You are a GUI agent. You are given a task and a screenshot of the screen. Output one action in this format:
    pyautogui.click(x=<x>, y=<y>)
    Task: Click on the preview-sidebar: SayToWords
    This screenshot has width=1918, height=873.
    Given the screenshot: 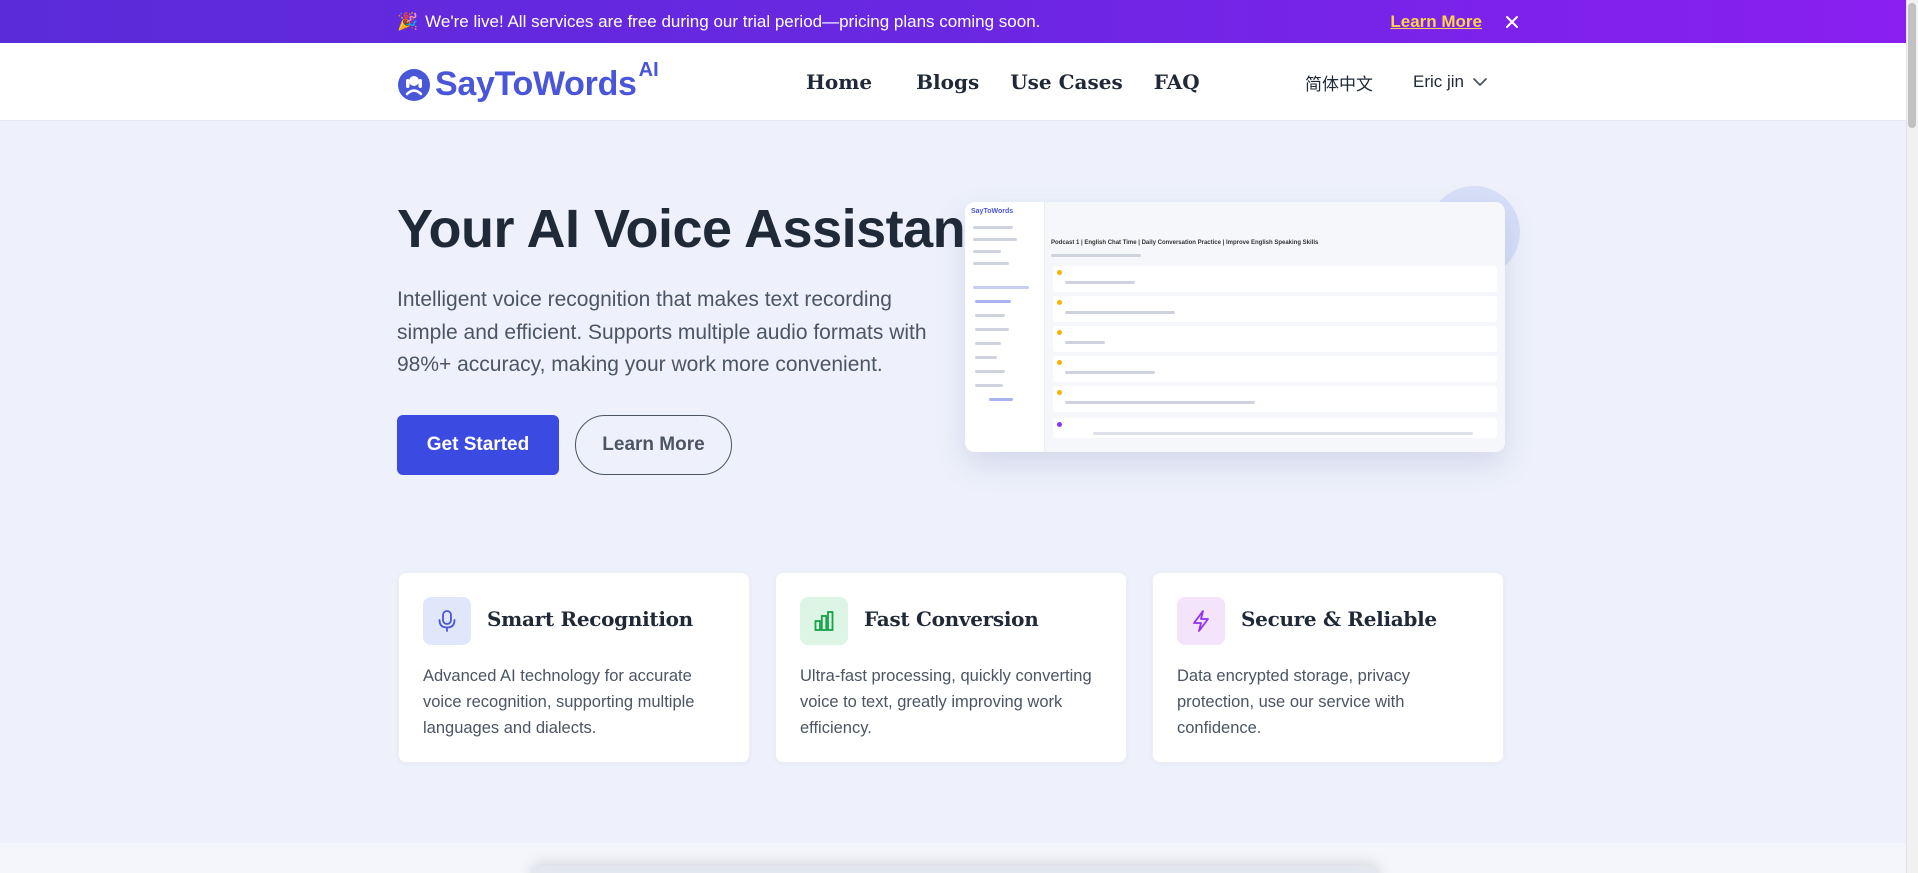 What is the action you would take?
    pyautogui.click(x=1005, y=327)
    